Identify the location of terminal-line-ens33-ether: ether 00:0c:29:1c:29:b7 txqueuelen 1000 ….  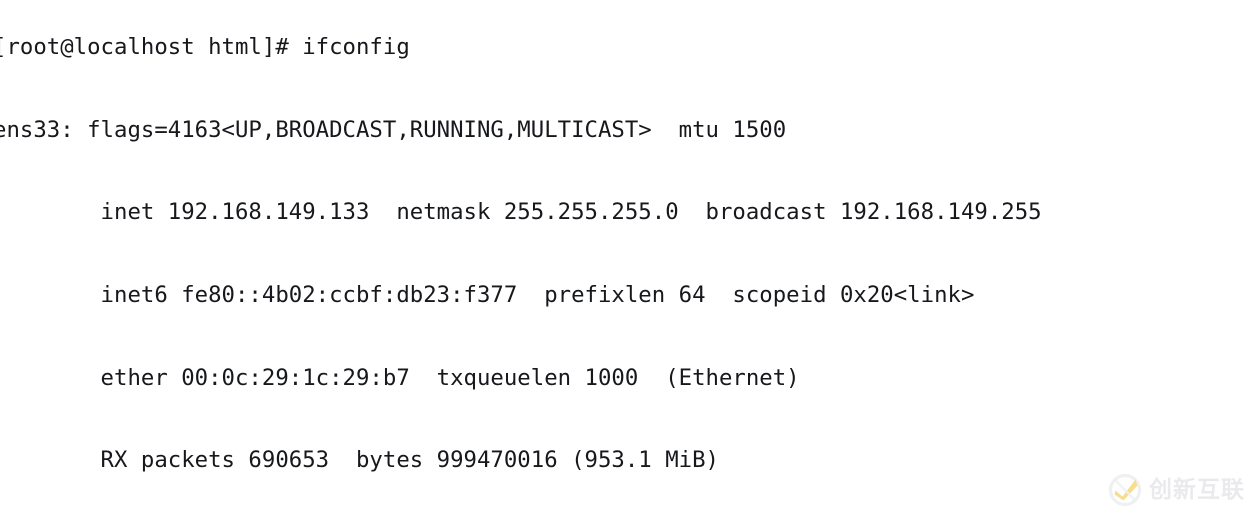
(400, 377).